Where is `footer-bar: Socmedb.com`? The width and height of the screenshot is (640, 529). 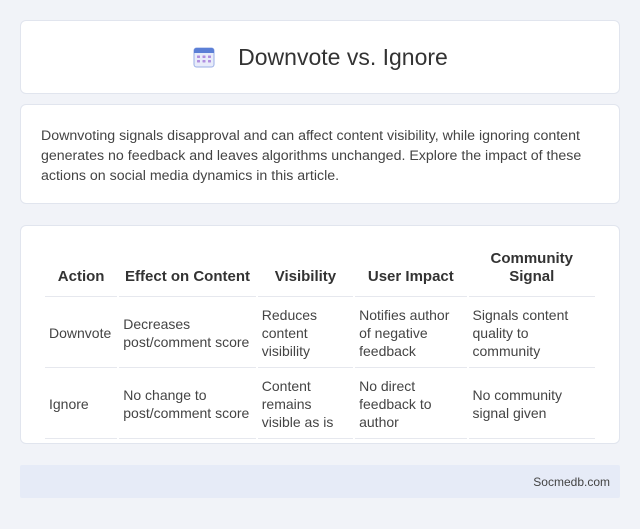 footer-bar: Socmedb.com is located at coordinates (320, 481).